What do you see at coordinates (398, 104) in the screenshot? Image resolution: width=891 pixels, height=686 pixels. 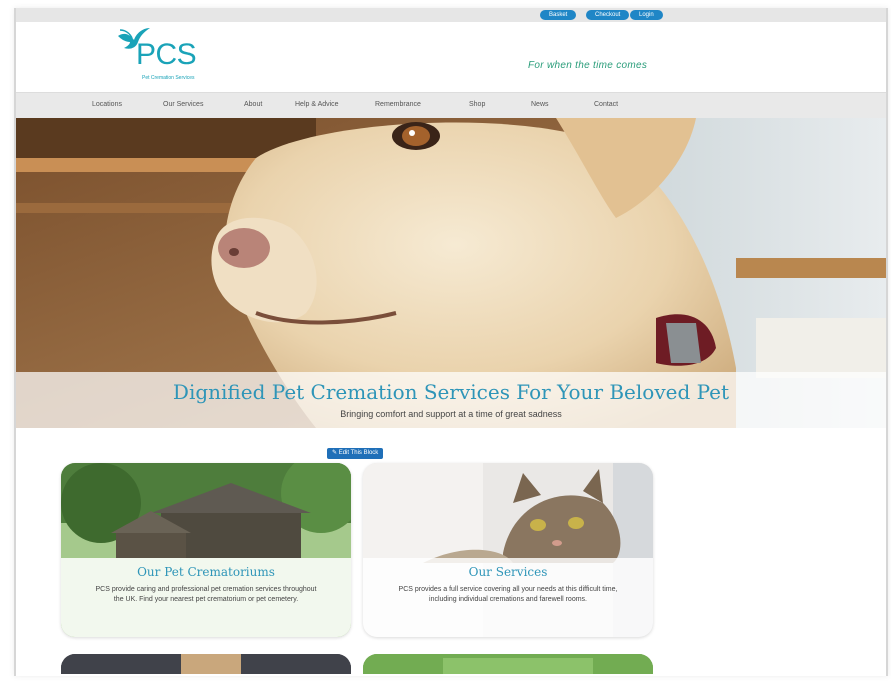 I see `nav-item-remembrance: Remembrance` at bounding box center [398, 104].